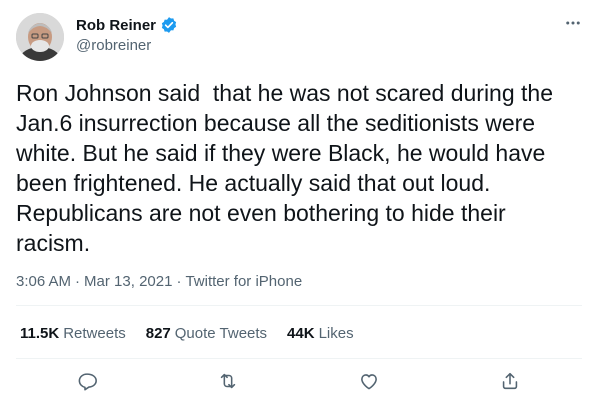 Image resolution: width=598 pixels, height=407 pixels. I want to click on like-icon, so click(370, 382).